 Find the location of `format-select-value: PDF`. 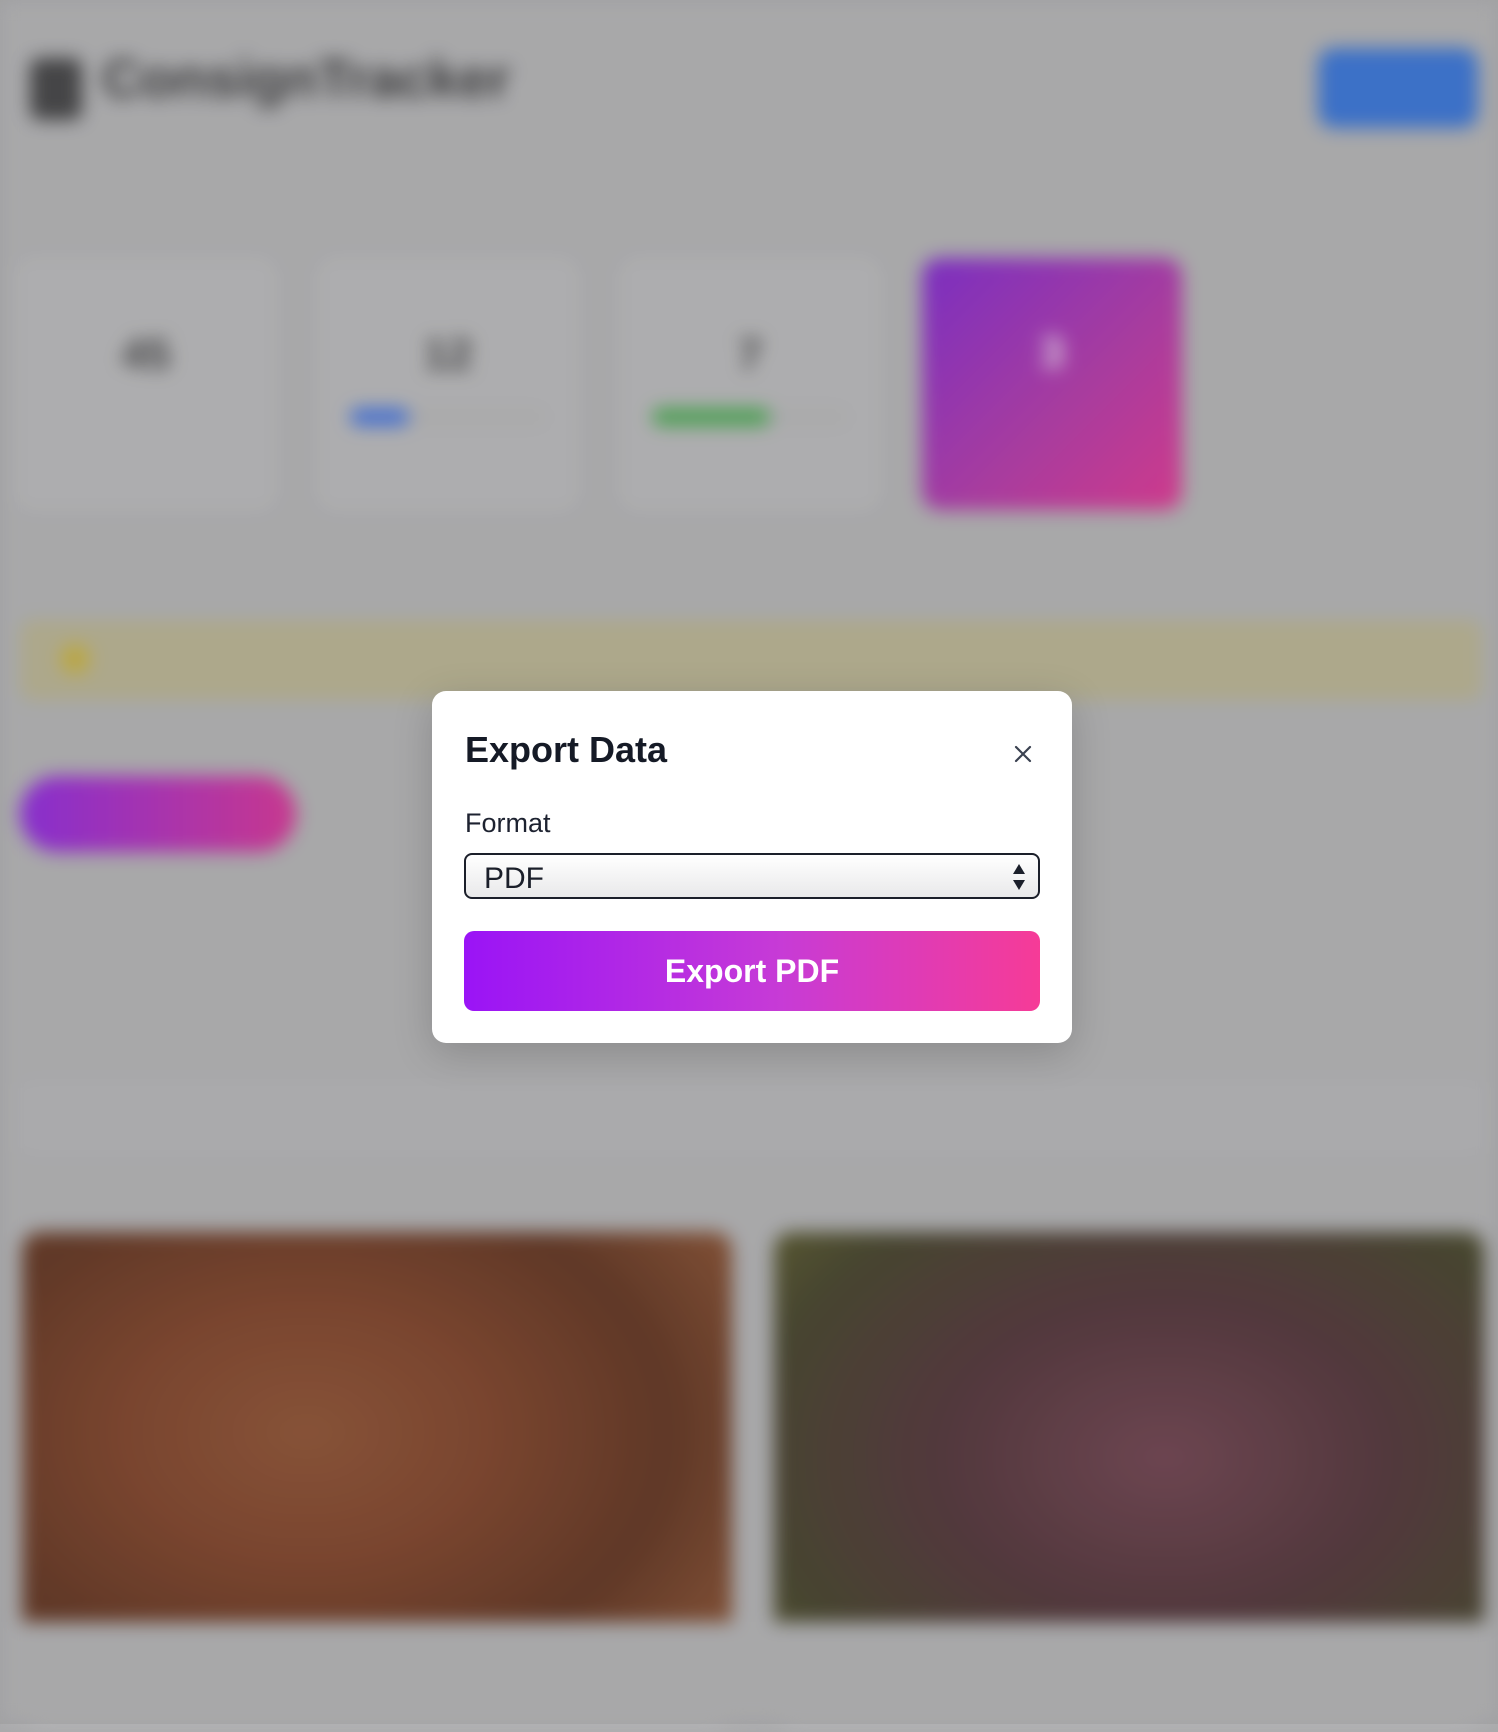

format-select-value: PDF is located at coordinates (514, 878).